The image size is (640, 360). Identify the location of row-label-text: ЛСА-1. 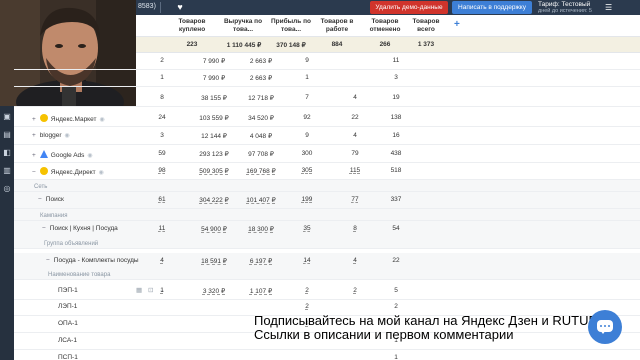
(67, 340).